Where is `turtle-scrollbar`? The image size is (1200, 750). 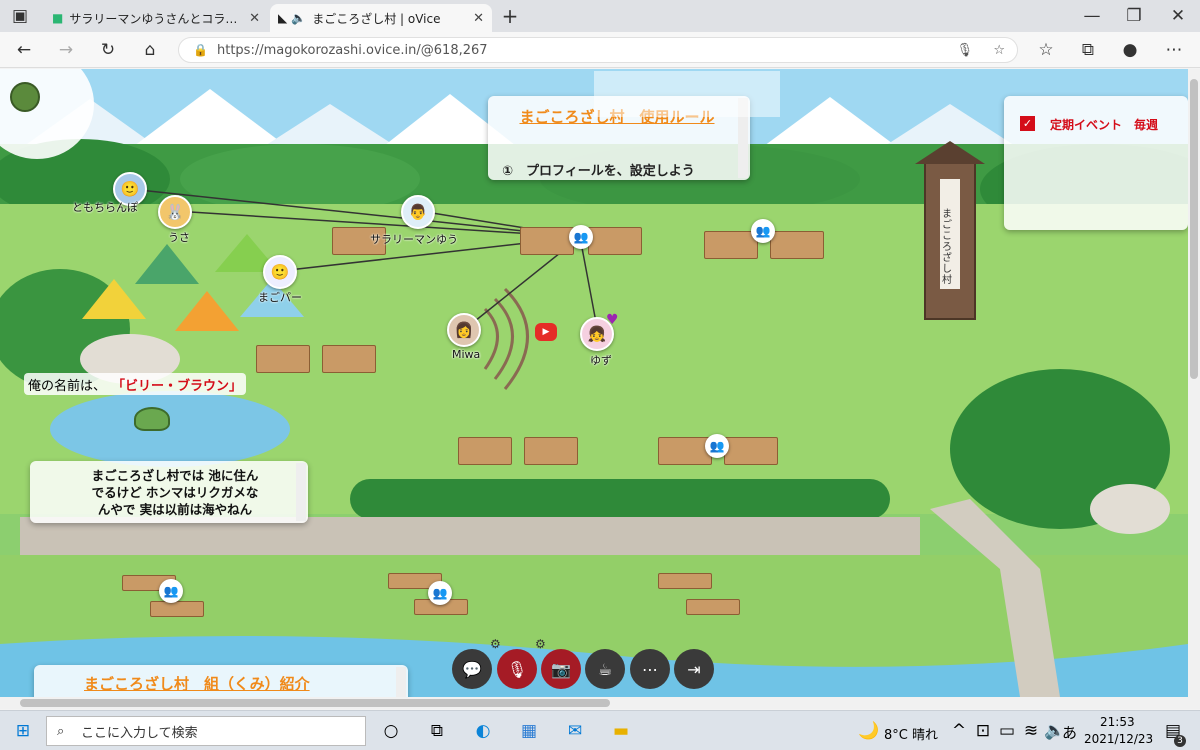 turtle-scrollbar is located at coordinates (301, 492).